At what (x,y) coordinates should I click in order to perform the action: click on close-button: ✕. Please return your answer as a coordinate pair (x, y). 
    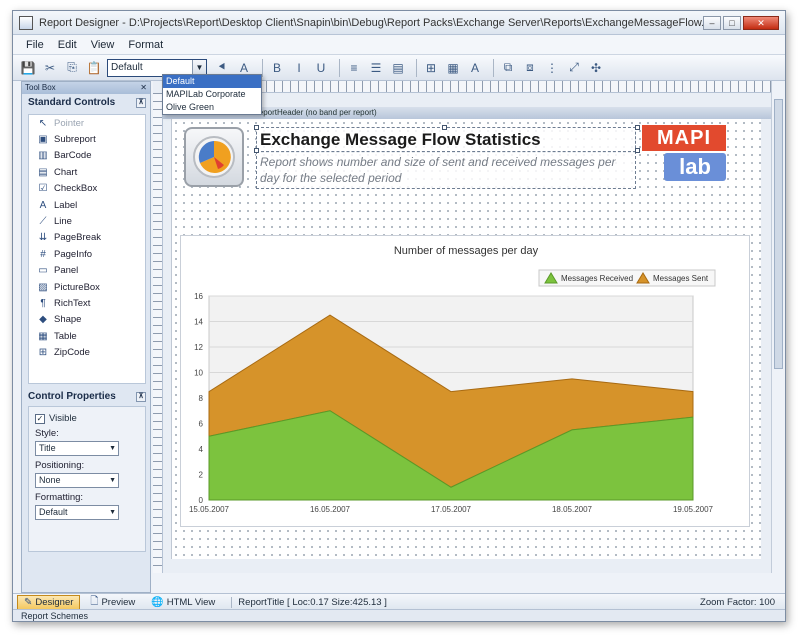
    Looking at the image, I should click on (761, 22).